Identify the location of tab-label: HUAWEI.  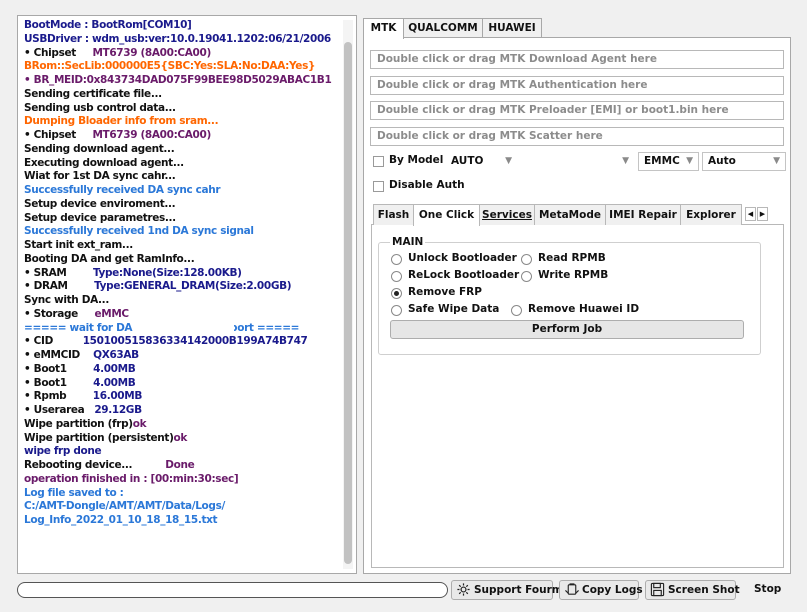
(512, 28).